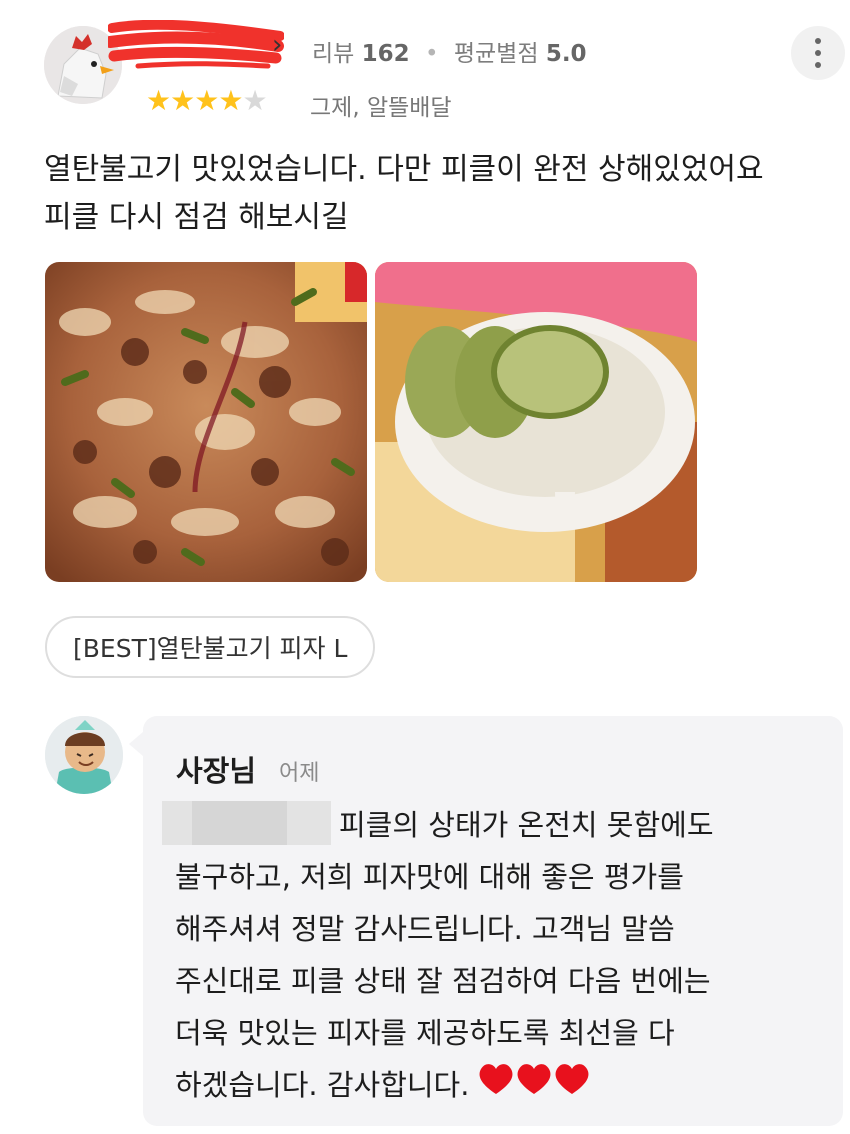 Image resolution: width=850 pixels, height=1134 pixels. I want to click on review-photo-pizza, so click(206, 422).